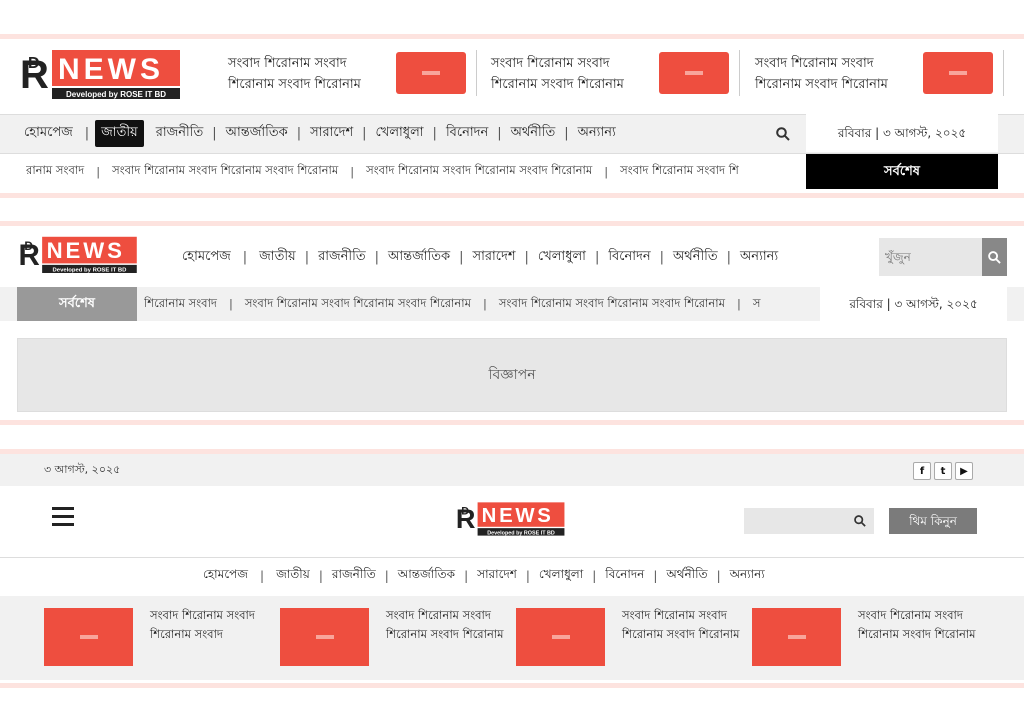 The image size is (1024, 727). I want to click on menu-icon, so click(63, 517).